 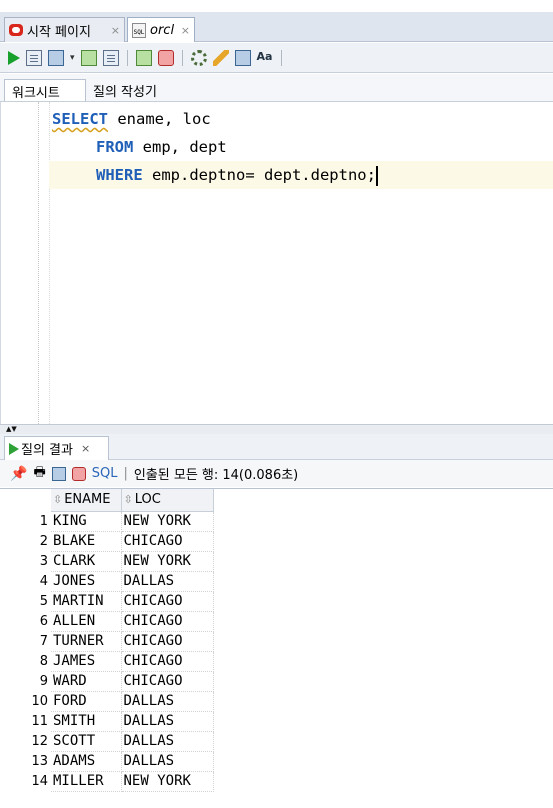 I want to click on autotrace-icon, so click(x=56, y=57).